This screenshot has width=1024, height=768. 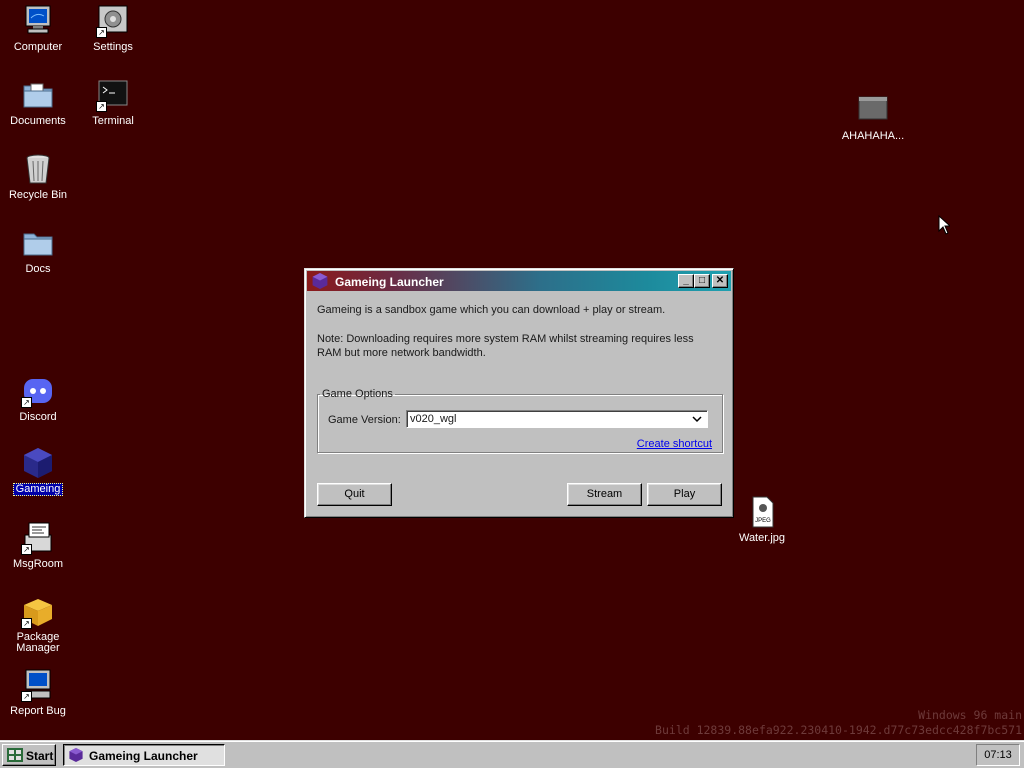 What do you see at coordinates (684, 494) in the screenshot?
I see `play-button: Play` at bounding box center [684, 494].